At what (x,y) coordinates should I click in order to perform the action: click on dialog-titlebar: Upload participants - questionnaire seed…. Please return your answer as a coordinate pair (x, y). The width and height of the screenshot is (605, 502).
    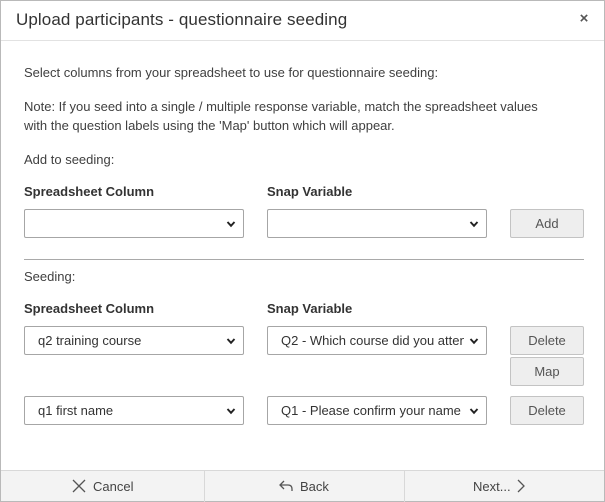
    Looking at the image, I should click on (302, 21).